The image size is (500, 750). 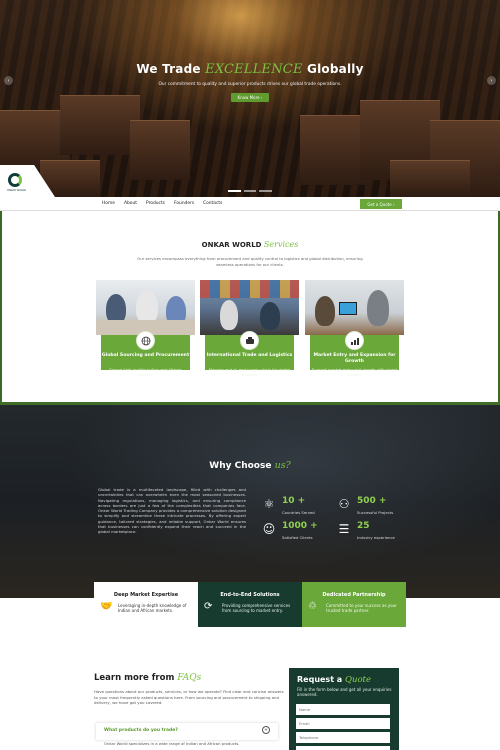 I want to click on handshake-icon: 🤝, so click(x=106, y=606).